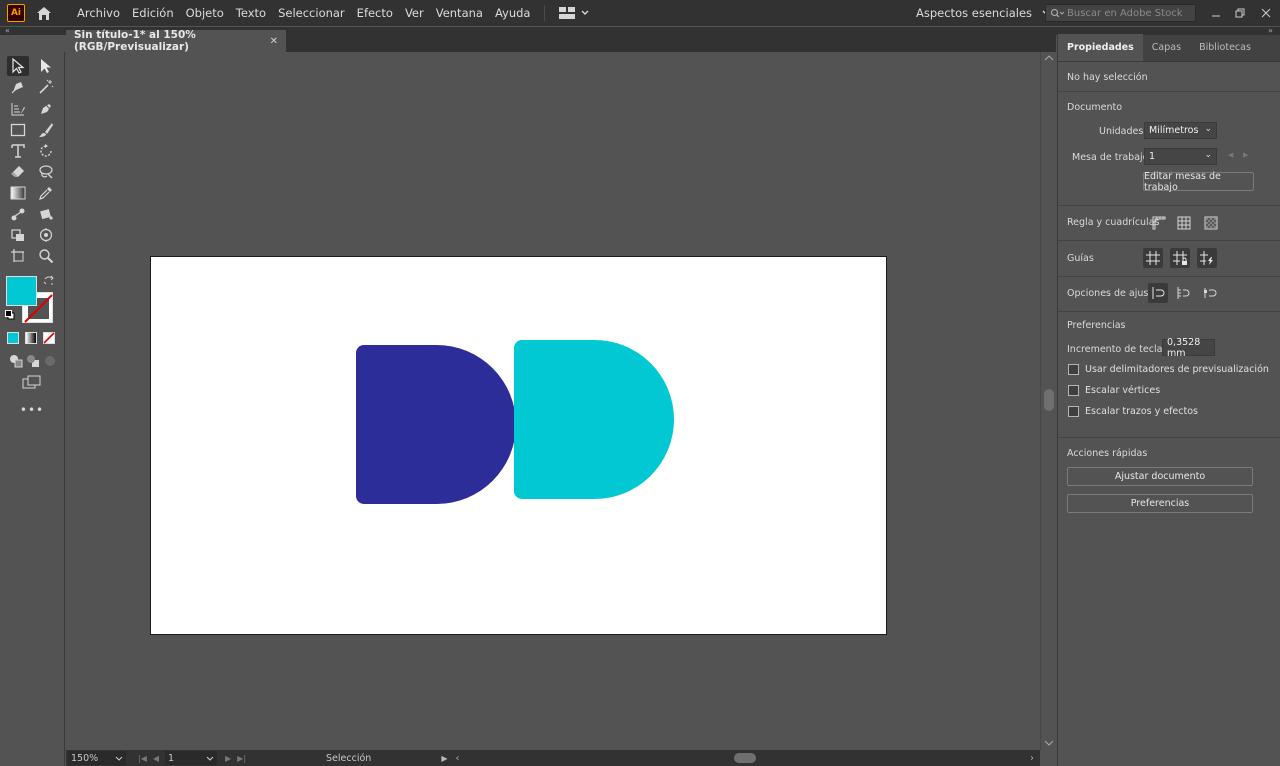 This screenshot has height=766, width=1280. What do you see at coordinates (18, 109) in the screenshot?
I see `curvature-tool` at bounding box center [18, 109].